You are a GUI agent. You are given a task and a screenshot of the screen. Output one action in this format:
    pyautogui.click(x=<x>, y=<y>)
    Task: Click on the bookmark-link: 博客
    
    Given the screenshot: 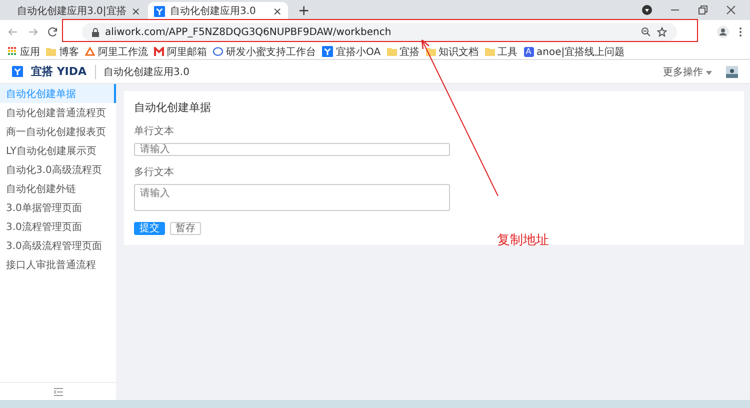 What is the action you would take?
    pyautogui.click(x=69, y=51)
    